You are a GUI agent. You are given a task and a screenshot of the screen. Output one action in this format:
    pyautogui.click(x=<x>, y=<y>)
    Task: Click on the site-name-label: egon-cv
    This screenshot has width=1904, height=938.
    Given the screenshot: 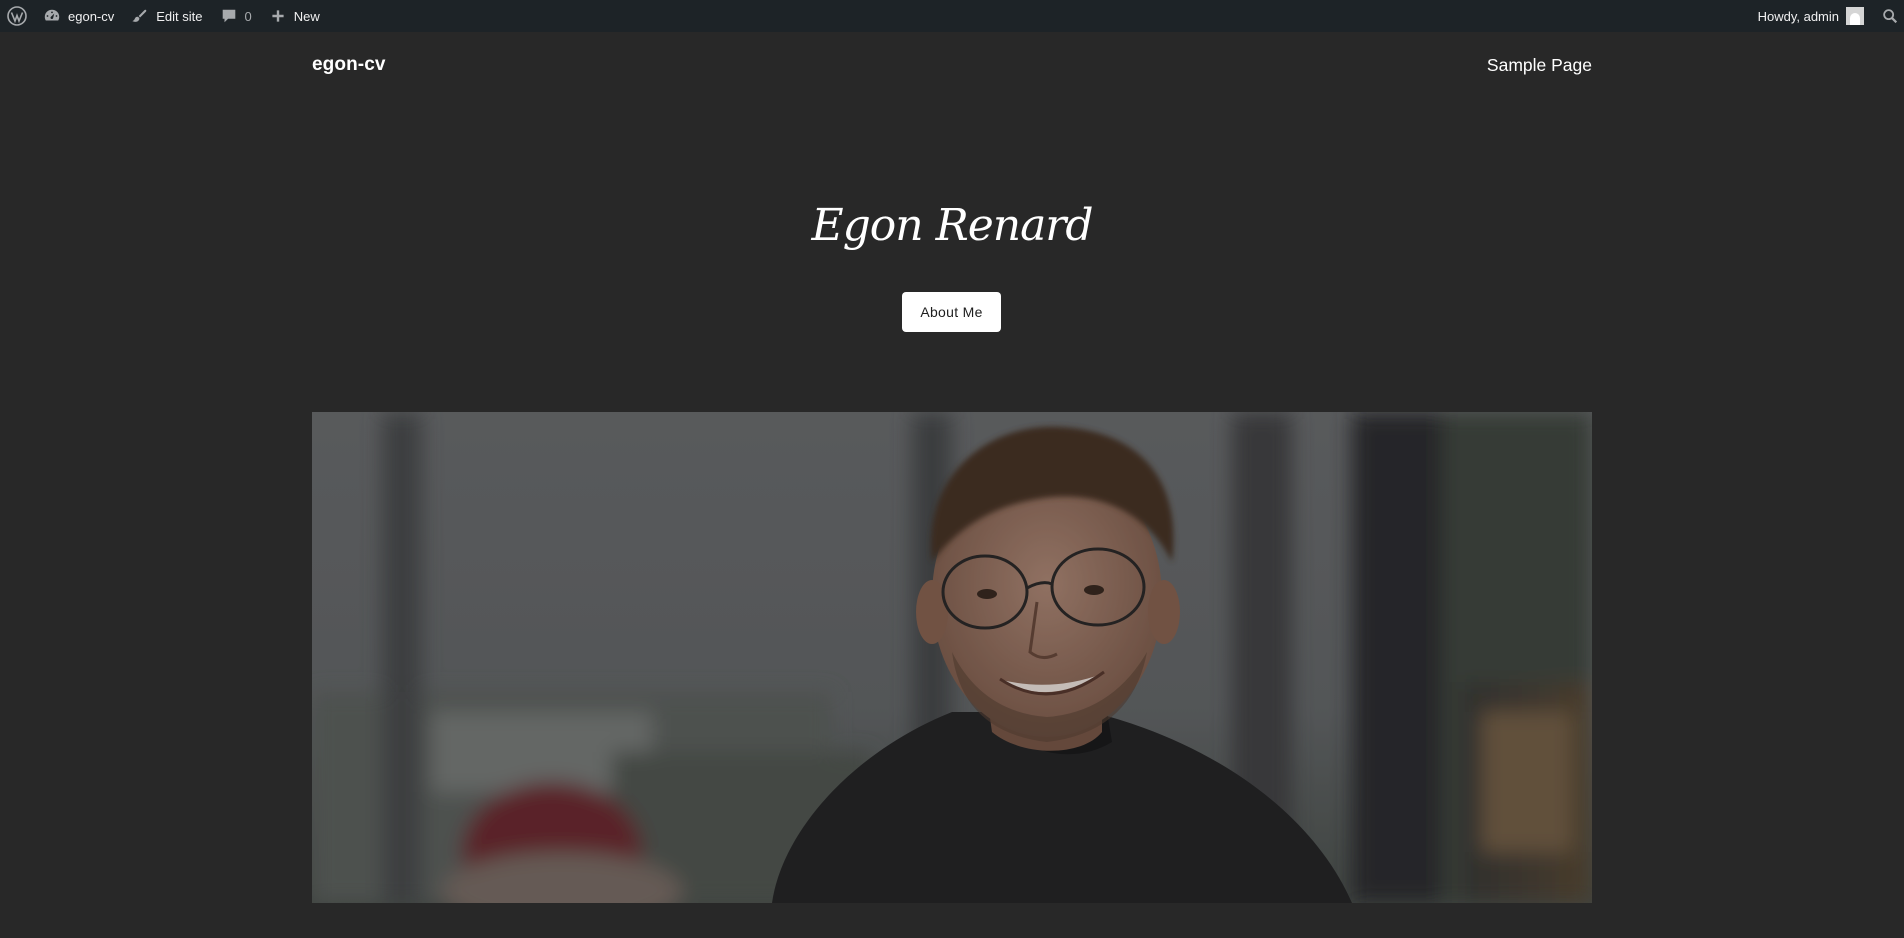 What is the action you would take?
    pyautogui.click(x=91, y=16)
    